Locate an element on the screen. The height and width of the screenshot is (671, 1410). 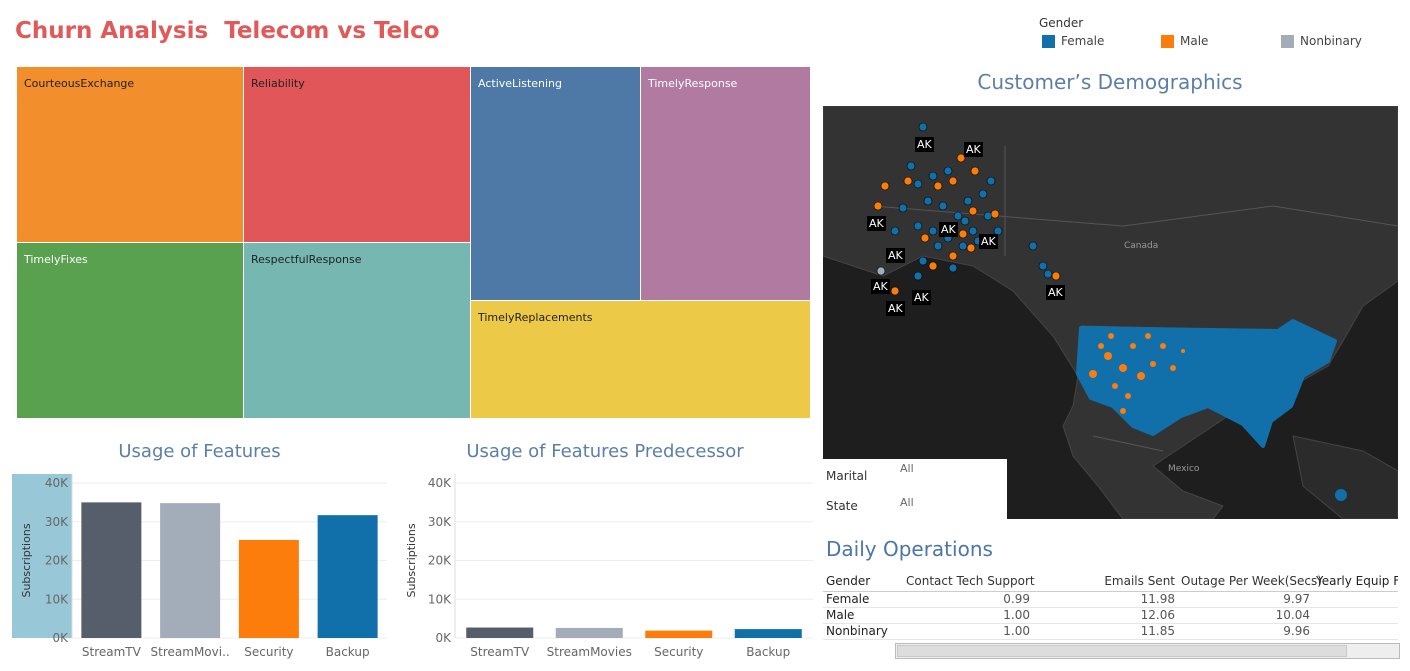
legend-label: Nonbinary is located at coordinates (1331, 41).